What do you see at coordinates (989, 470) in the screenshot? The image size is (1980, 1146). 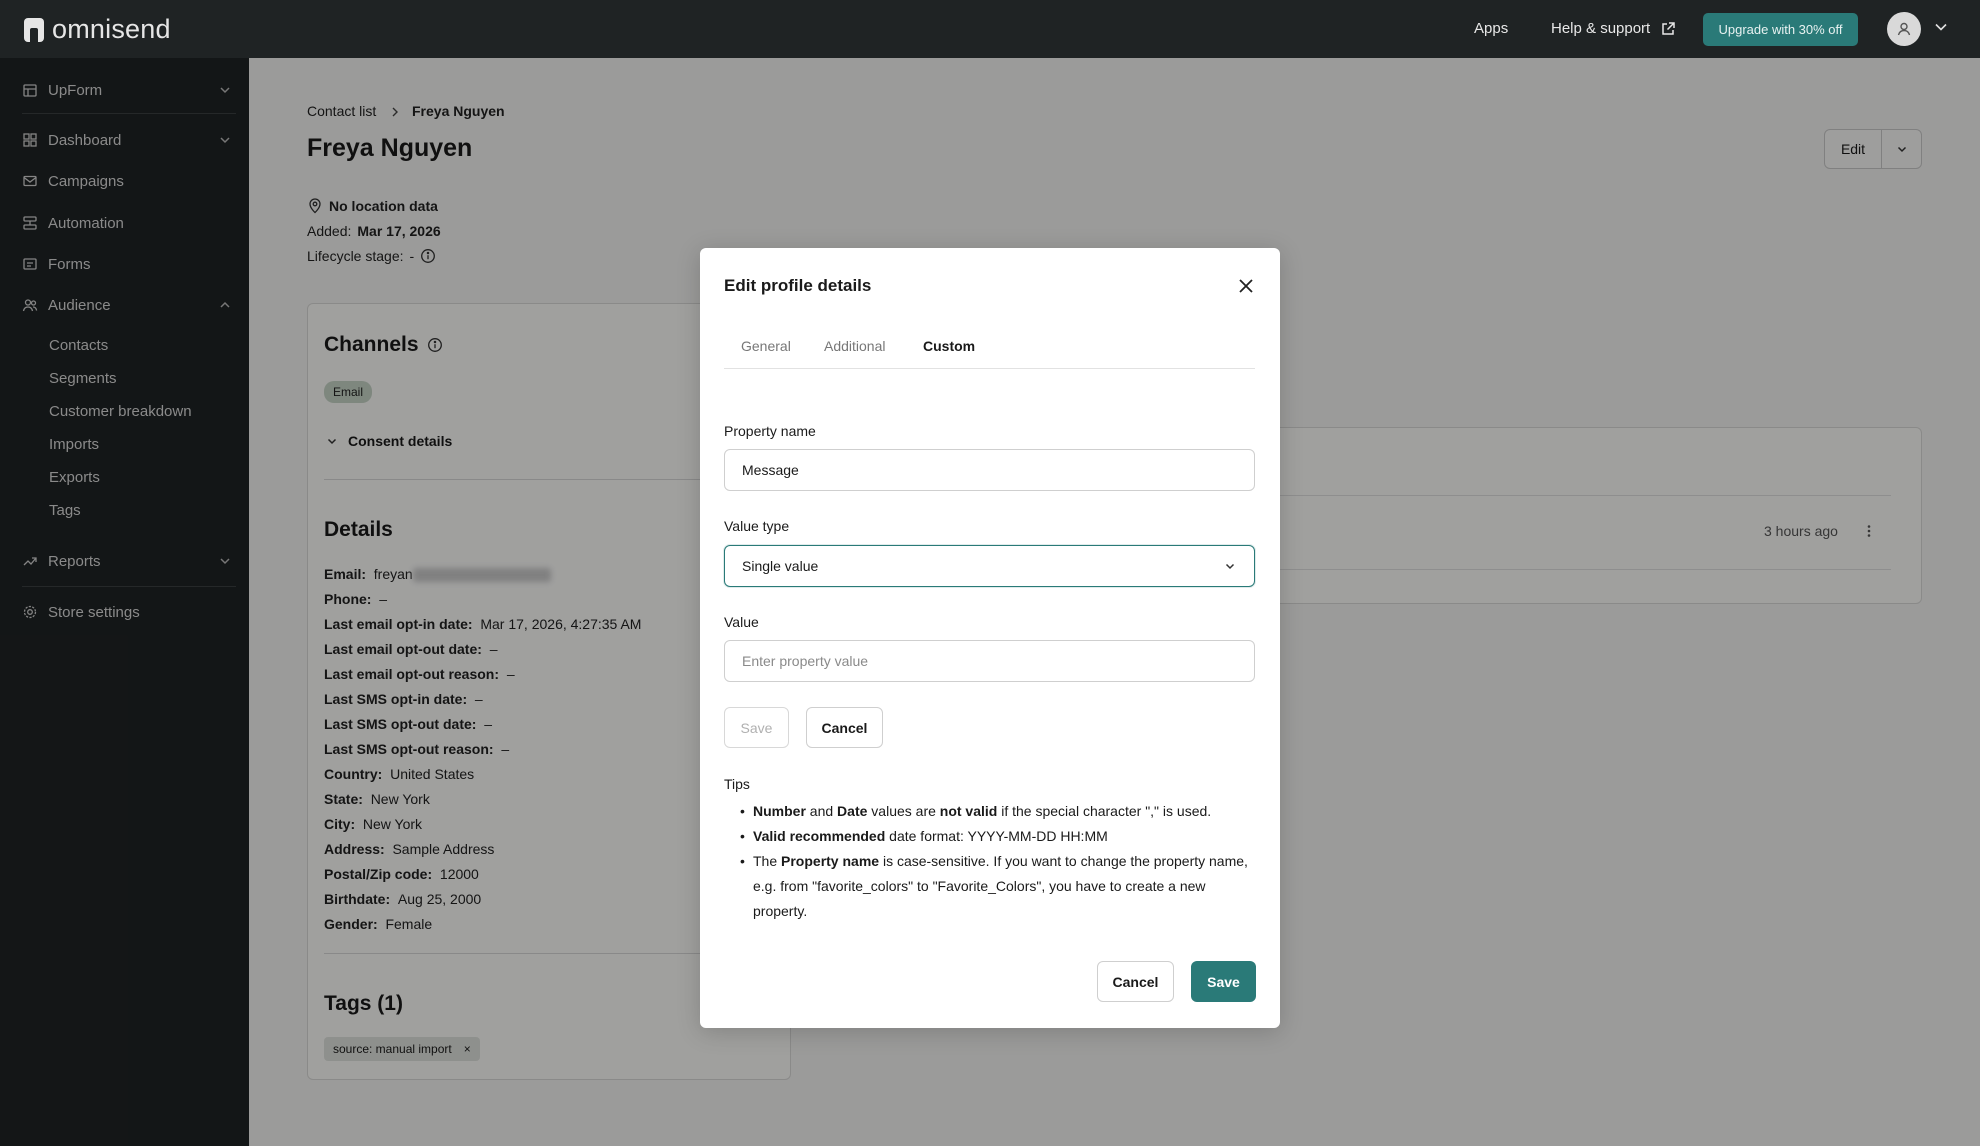 I see `property-name-input: Message` at bounding box center [989, 470].